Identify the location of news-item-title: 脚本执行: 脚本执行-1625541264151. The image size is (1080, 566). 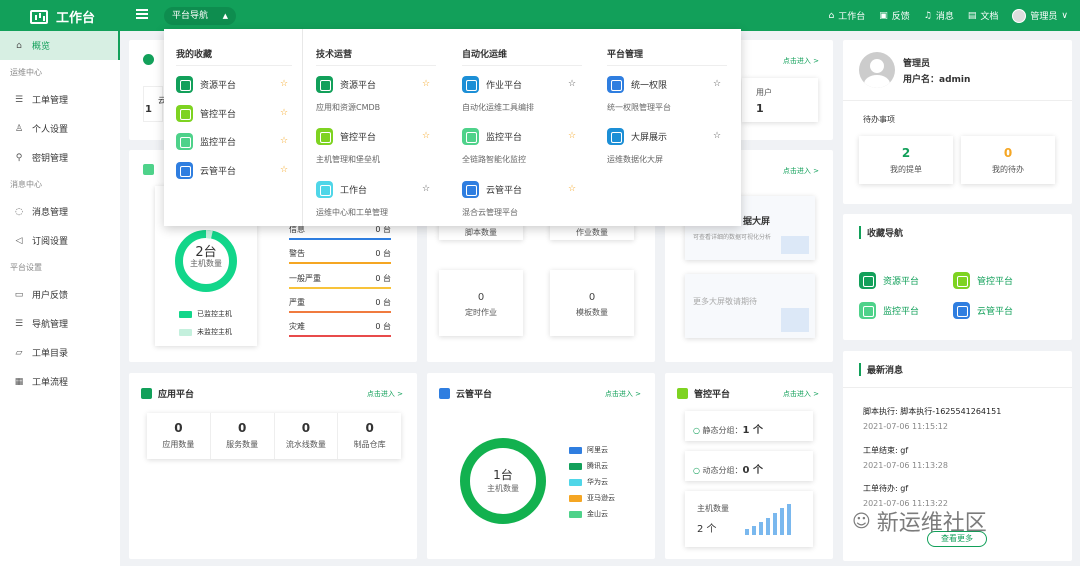
(932, 411).